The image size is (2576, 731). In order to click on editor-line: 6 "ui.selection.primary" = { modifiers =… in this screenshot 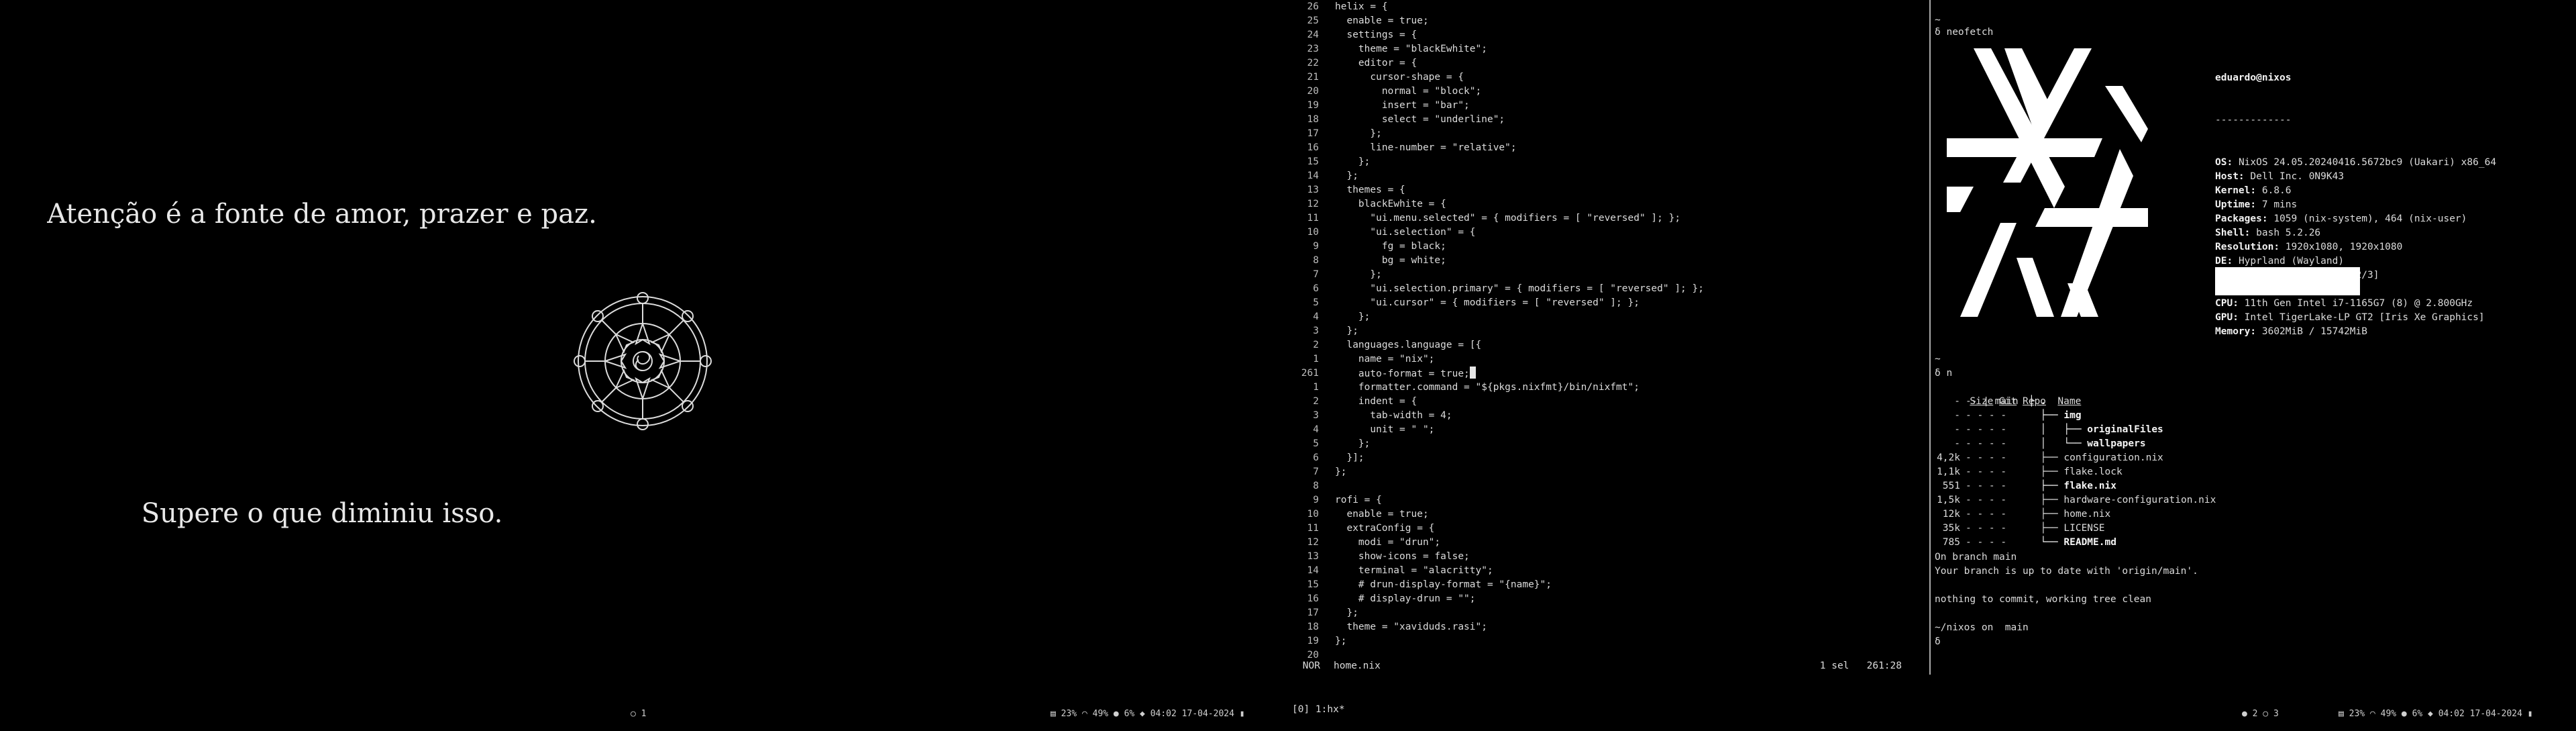, I will do `click(1608, 289)`.